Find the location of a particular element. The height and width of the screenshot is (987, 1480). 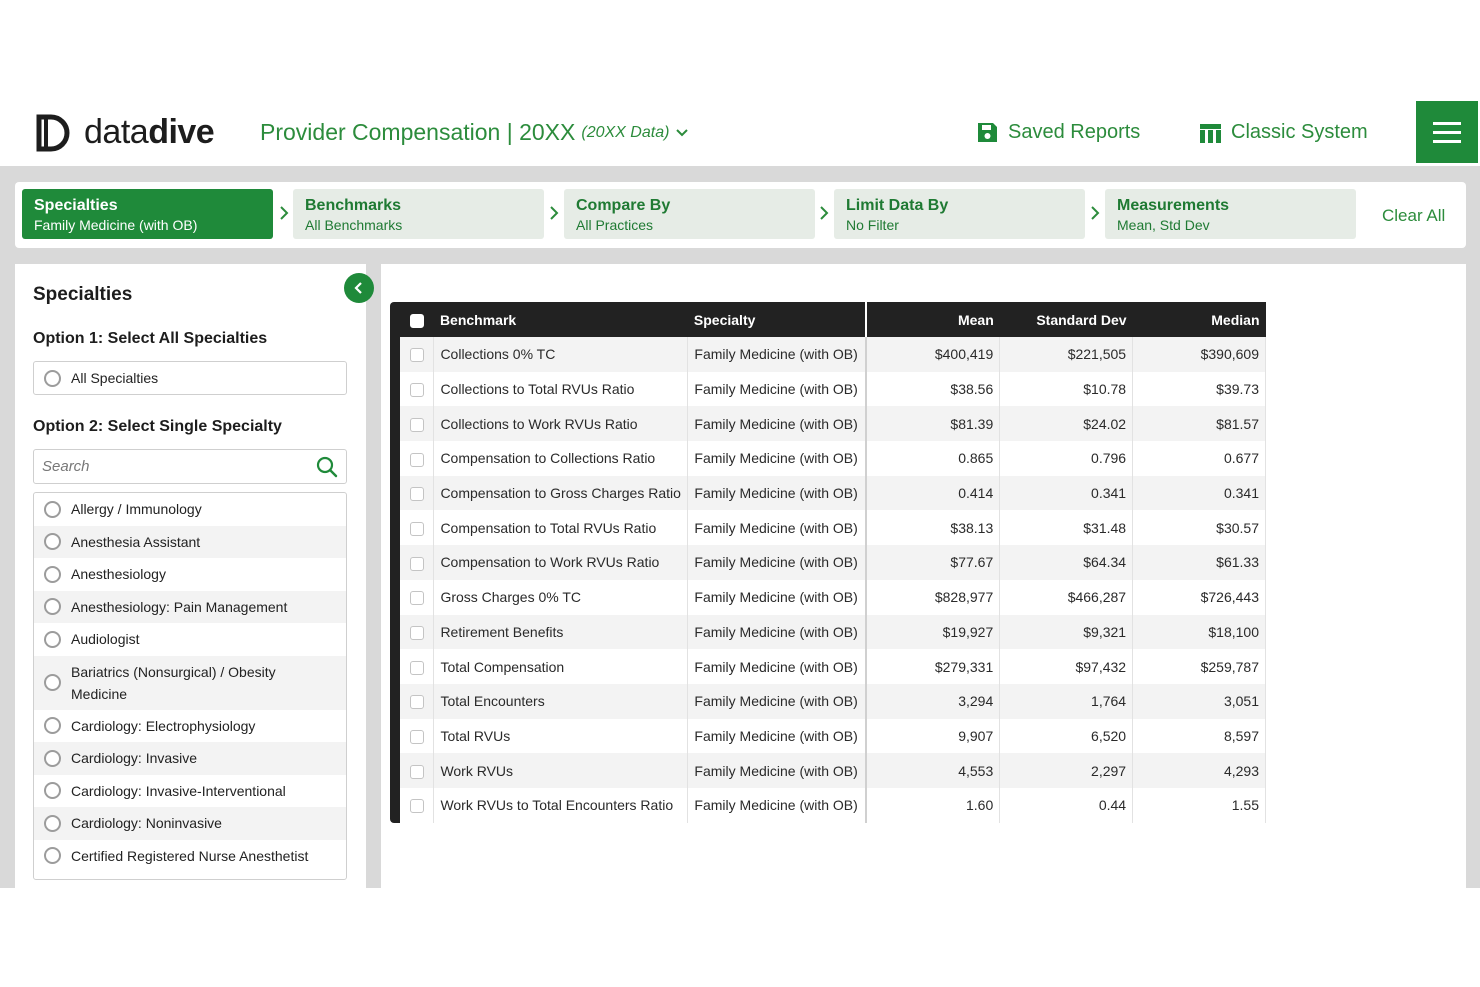

cell-median: 4,293 is located at coordinates (1199, 770).